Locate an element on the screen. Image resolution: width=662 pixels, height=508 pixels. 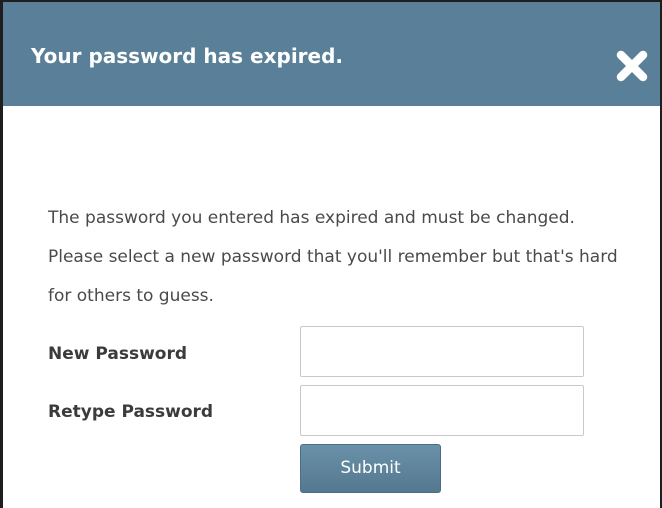
submit-button: Submit is located at coordinates (370, 468).